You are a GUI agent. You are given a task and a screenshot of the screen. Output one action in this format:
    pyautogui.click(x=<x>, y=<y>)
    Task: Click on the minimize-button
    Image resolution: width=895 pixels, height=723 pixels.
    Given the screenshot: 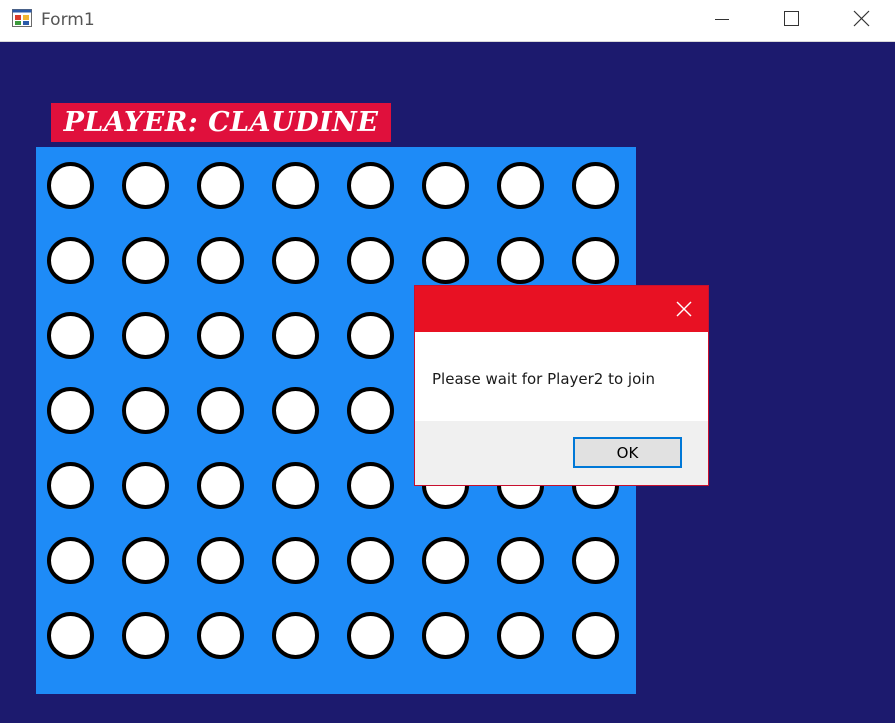 What is the action you would take?
    pyautogui.click(x=723, y=20)
    